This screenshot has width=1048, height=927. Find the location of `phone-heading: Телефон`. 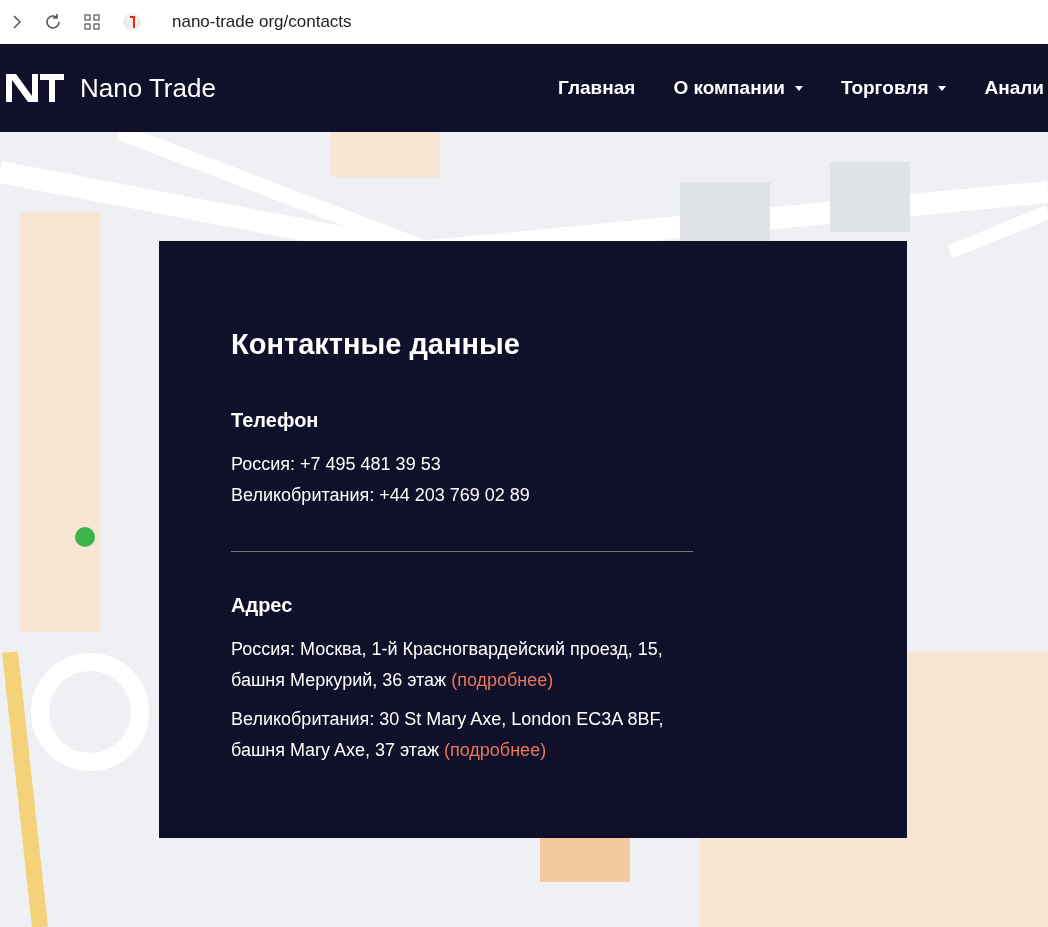

phone-heading: Телефон is located at coordinates (275, 420).